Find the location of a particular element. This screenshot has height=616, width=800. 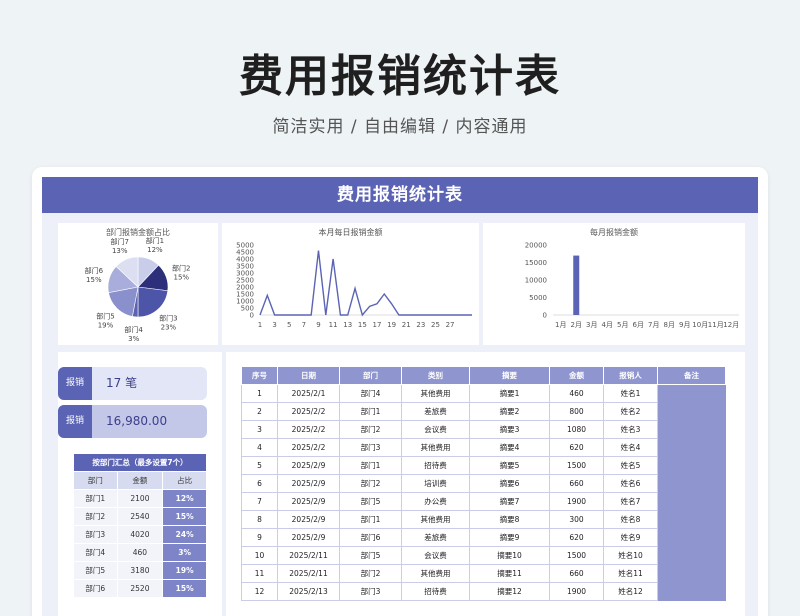

detail-column-header: 部门 is located at coordinates (370, 375).